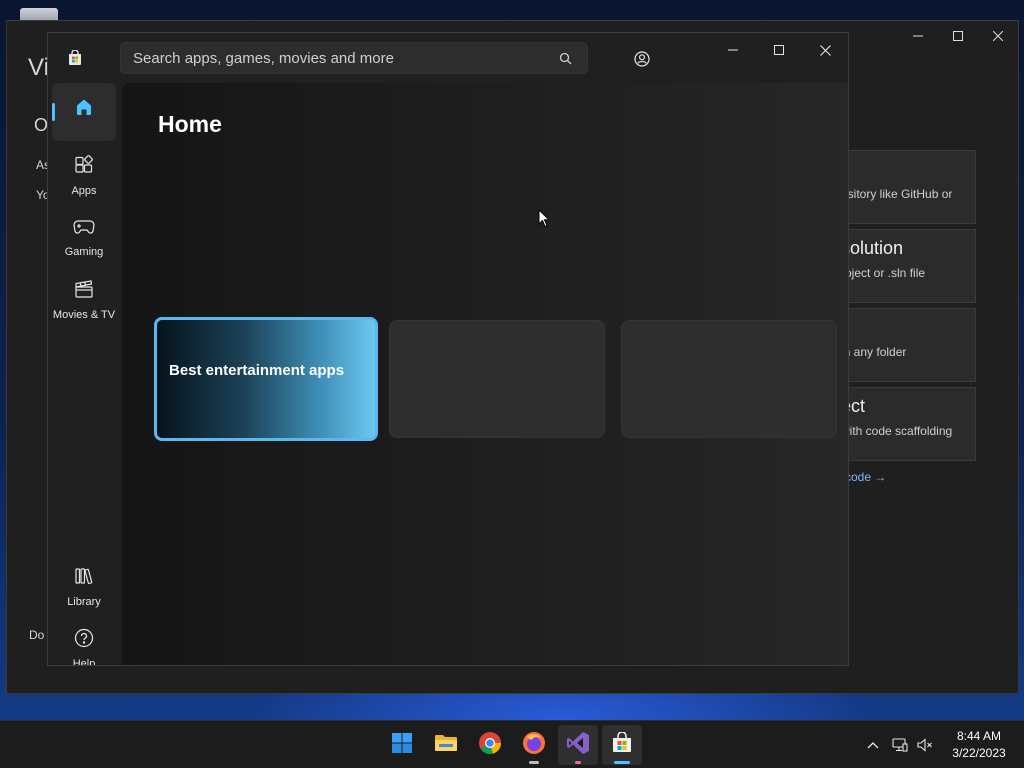 The width and height of the screenshot is (1024, 768). Describe the element at coordinates (75, 57) in the screenshot. I see `store-logo-icon` at that location.